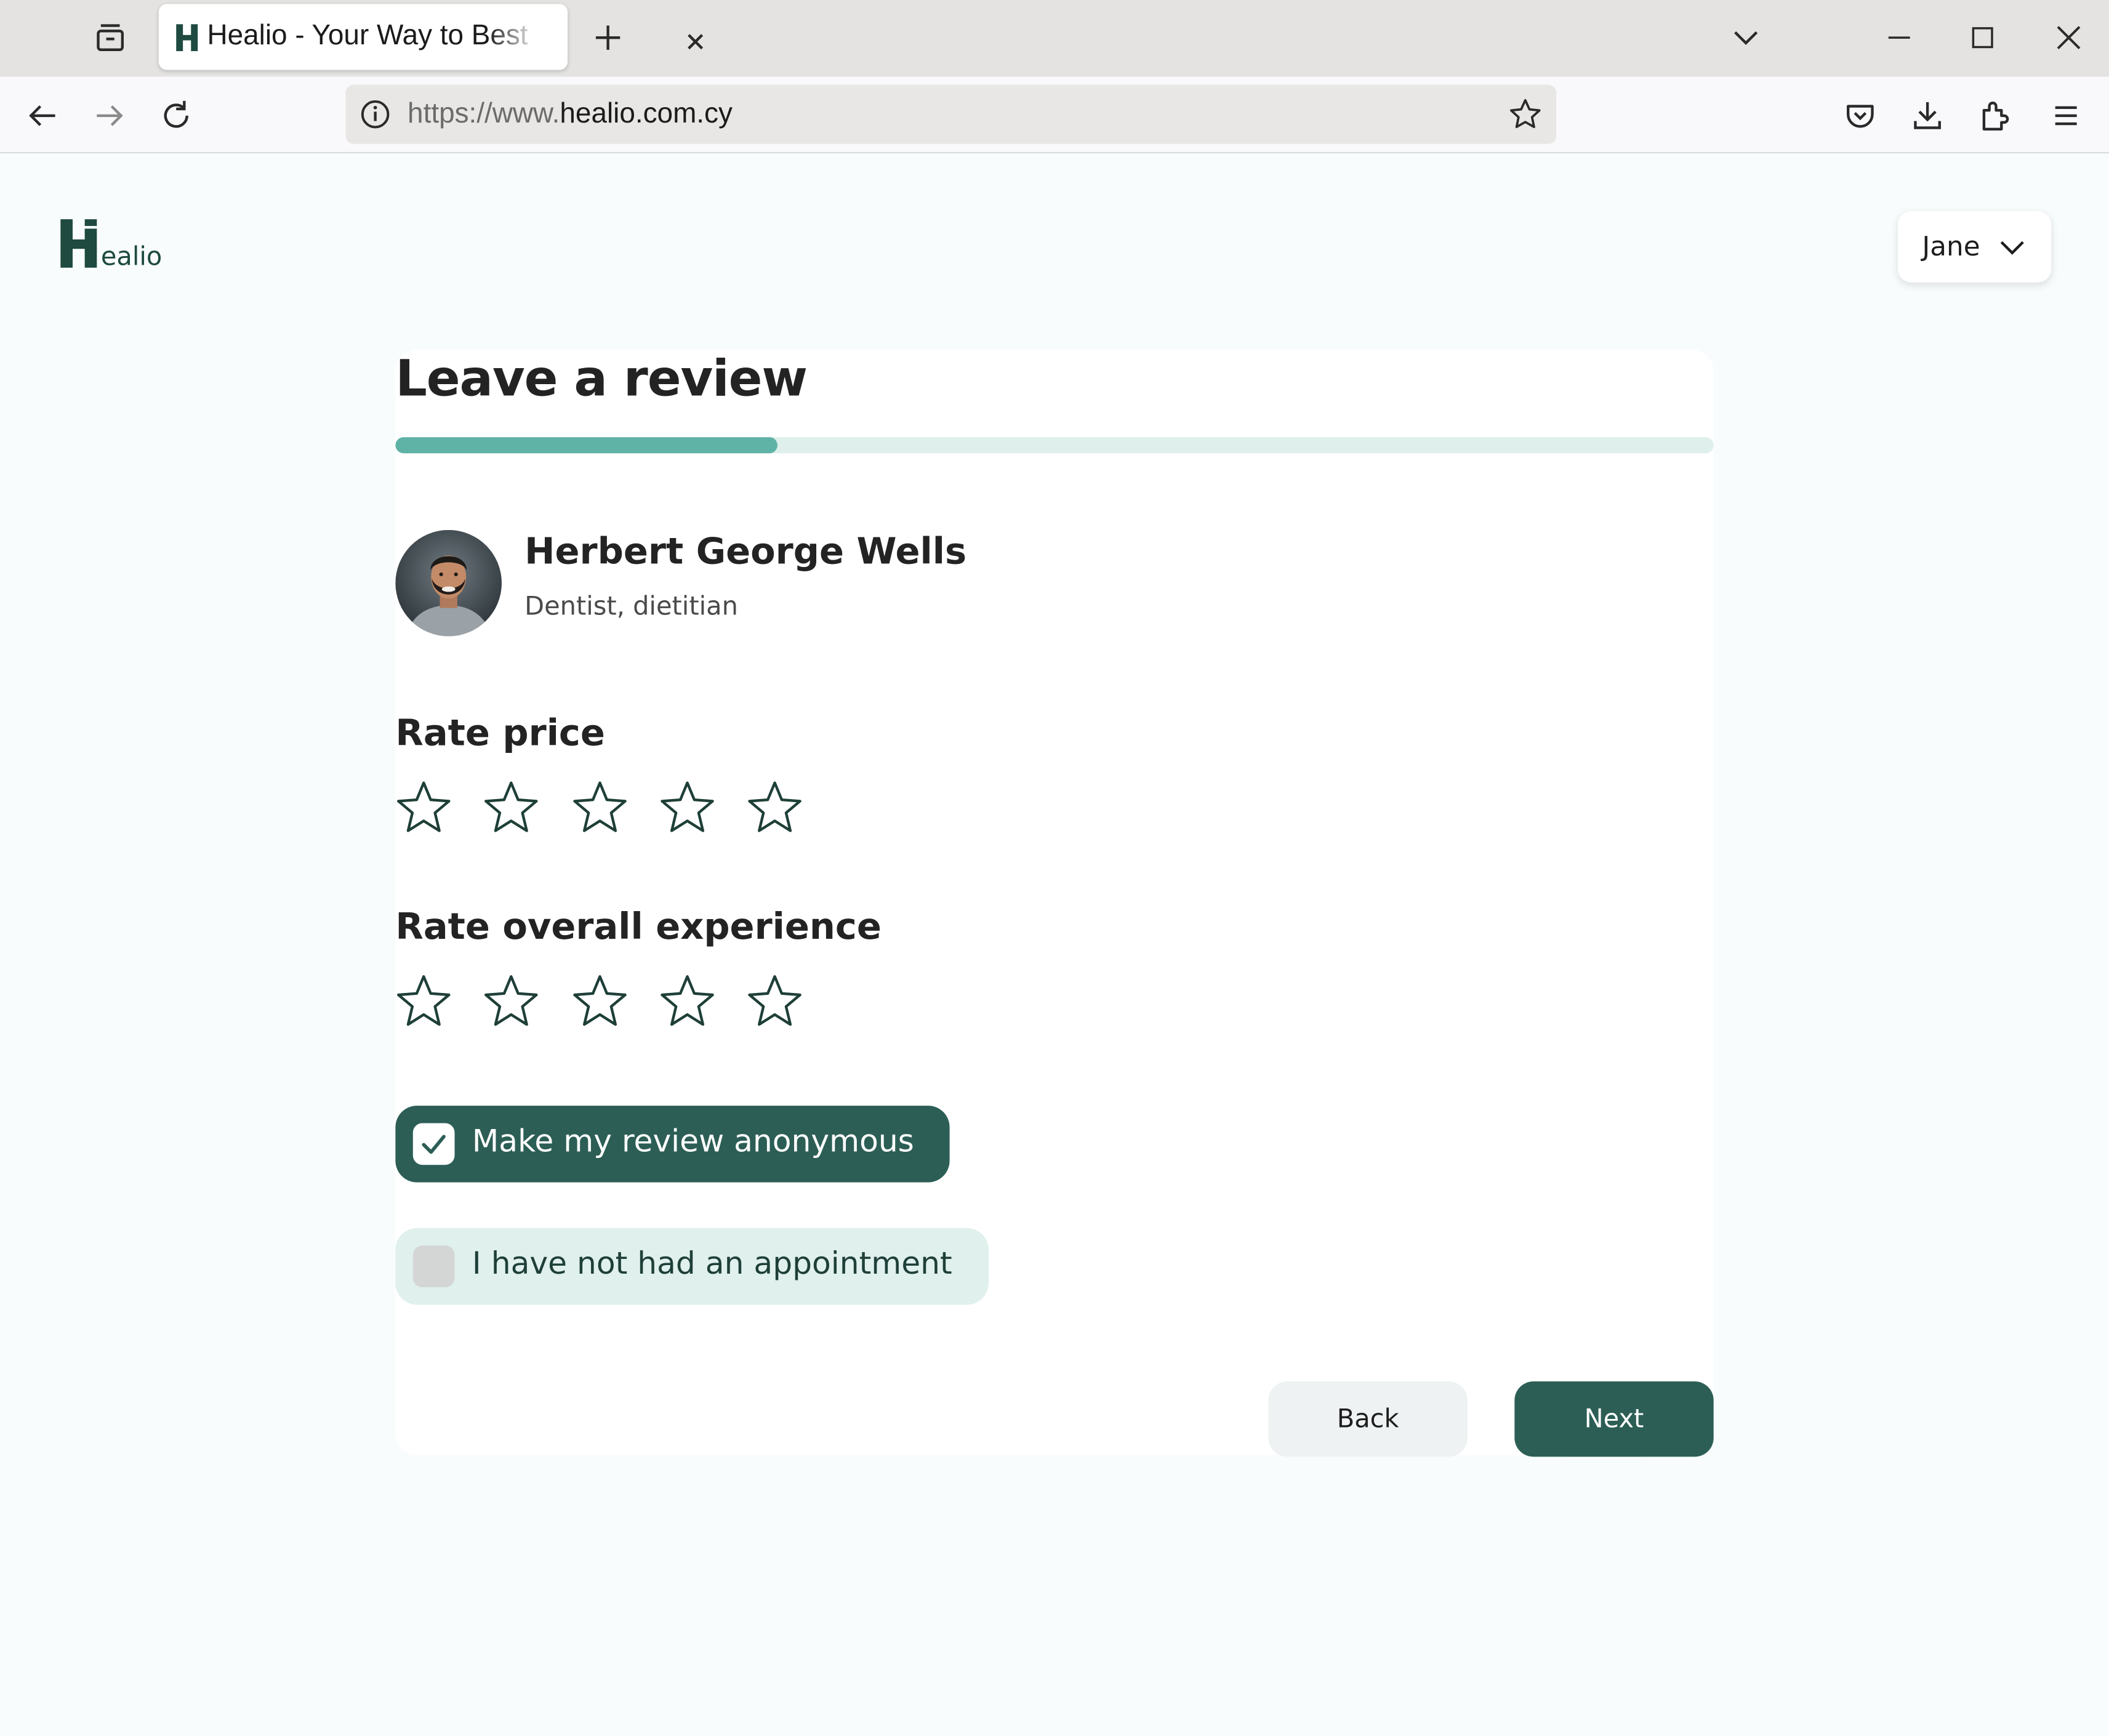  I want to click on url-text: https://www.healio.com.cy, so click(570, 114).